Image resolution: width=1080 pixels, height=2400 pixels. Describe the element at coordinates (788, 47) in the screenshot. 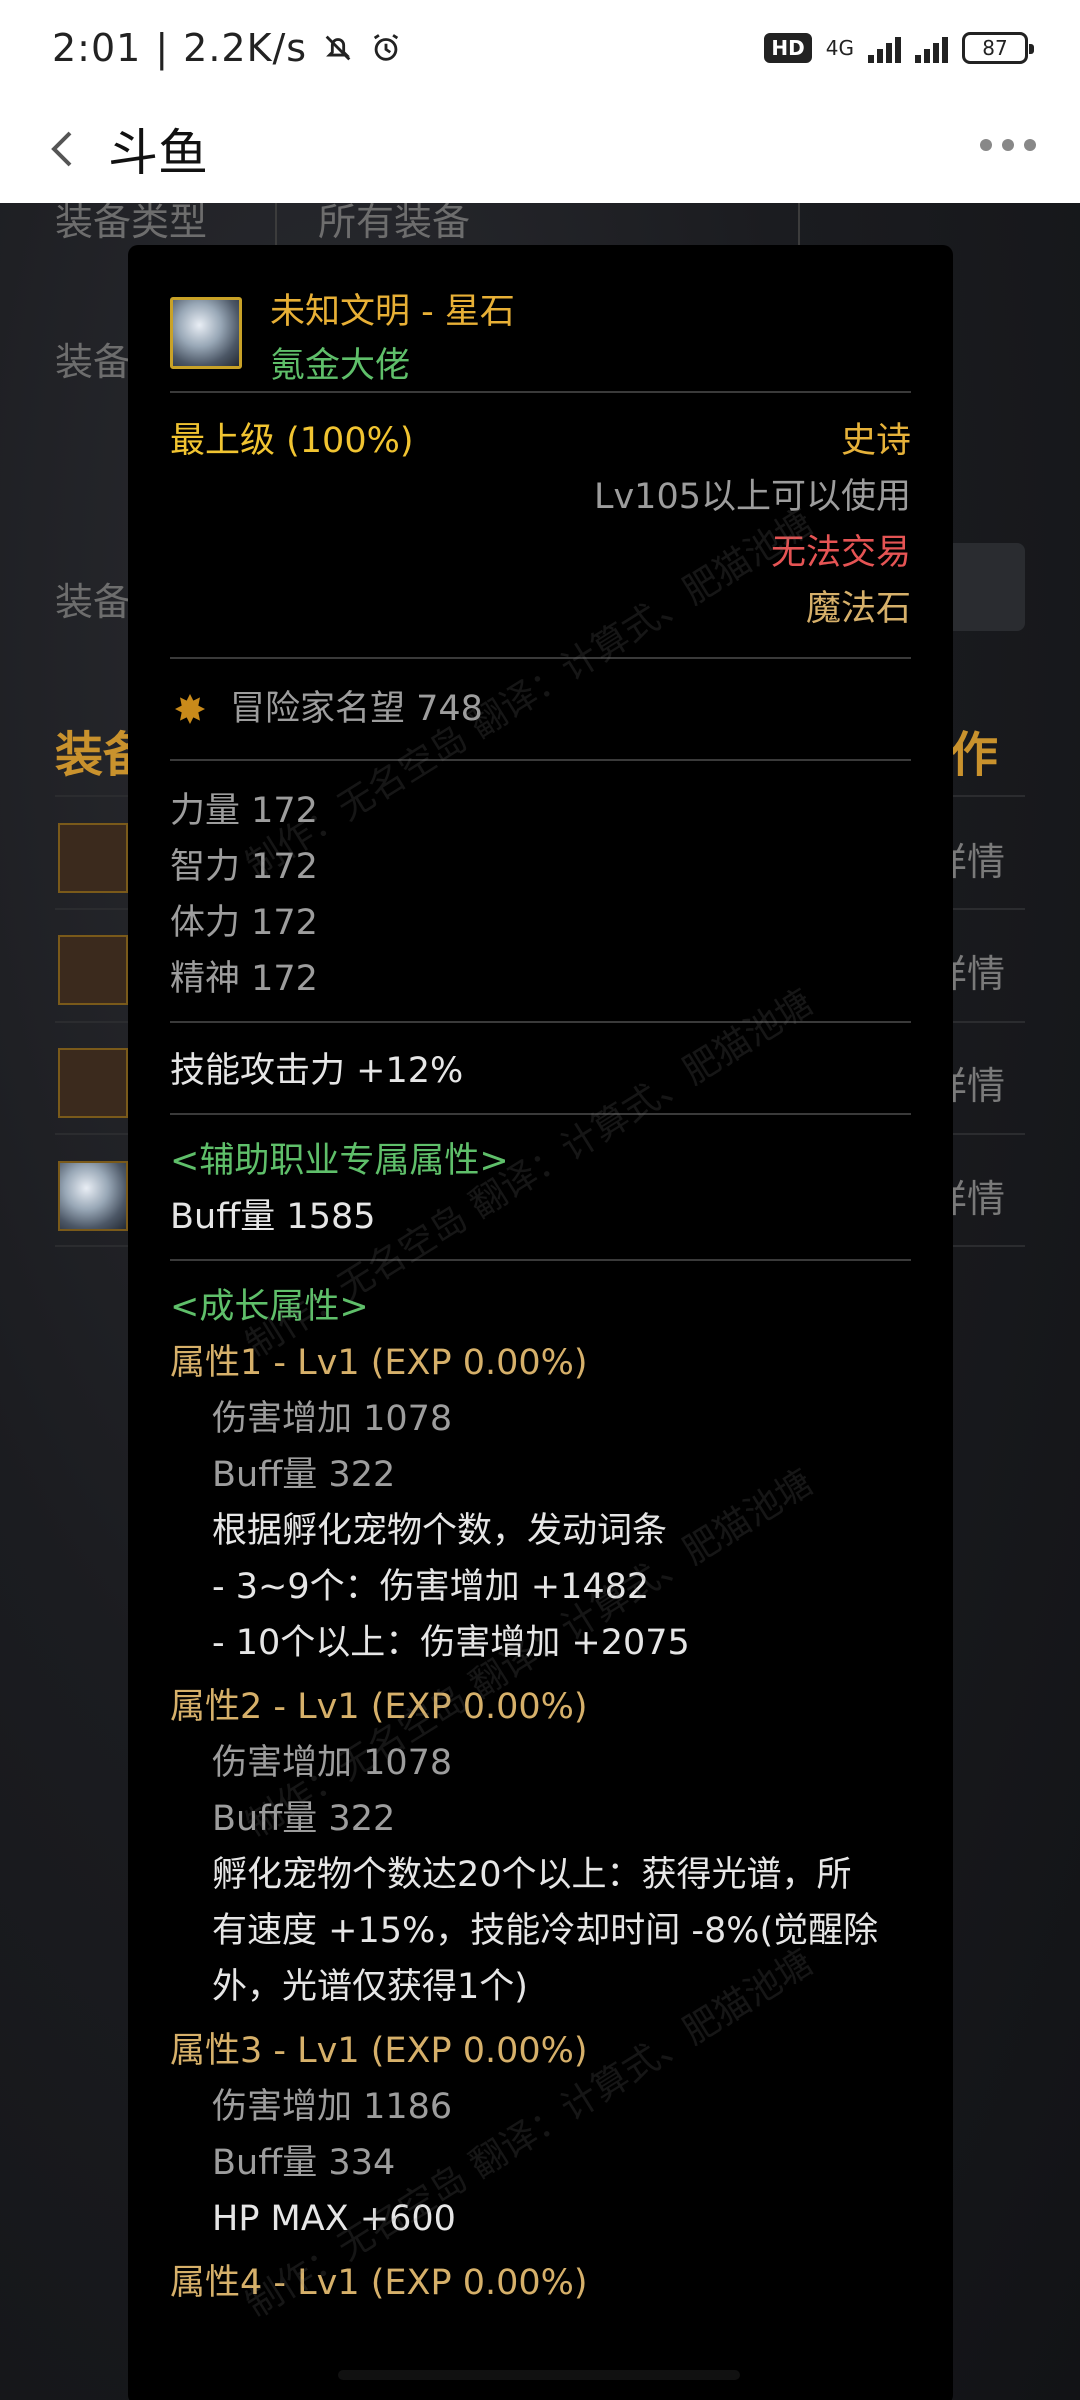

I see `hd-badge: HD` at that location.